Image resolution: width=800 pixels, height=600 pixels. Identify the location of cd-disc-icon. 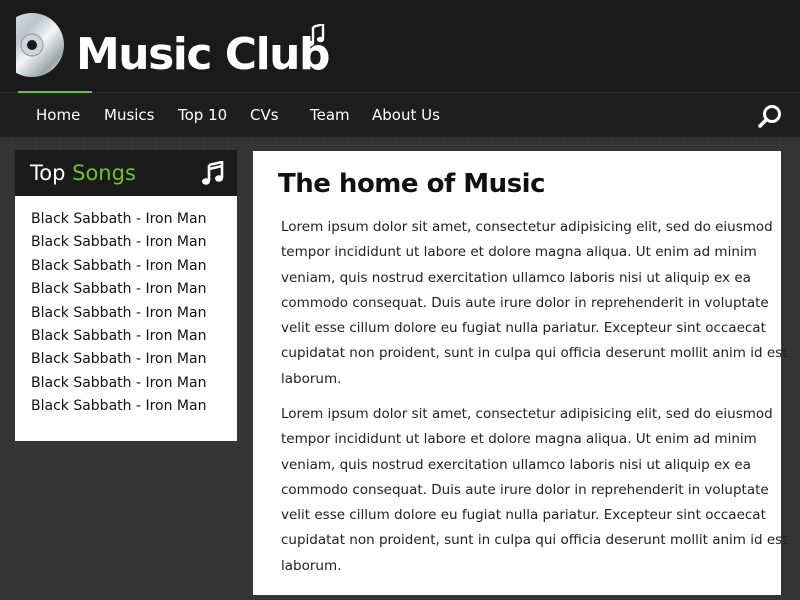
(40, 45).